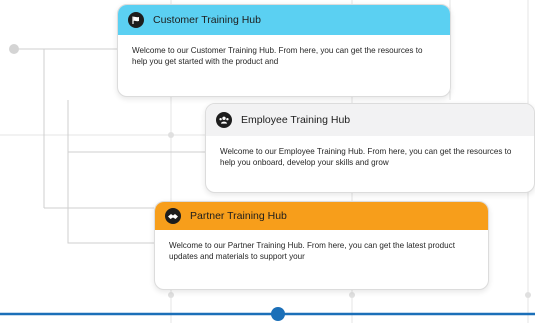 The width and height of the screenshot is (535, 323). What do you see at coordinates (14, 49) in the screenshot?
I see `connector-node` at bounding box center [14, 49].